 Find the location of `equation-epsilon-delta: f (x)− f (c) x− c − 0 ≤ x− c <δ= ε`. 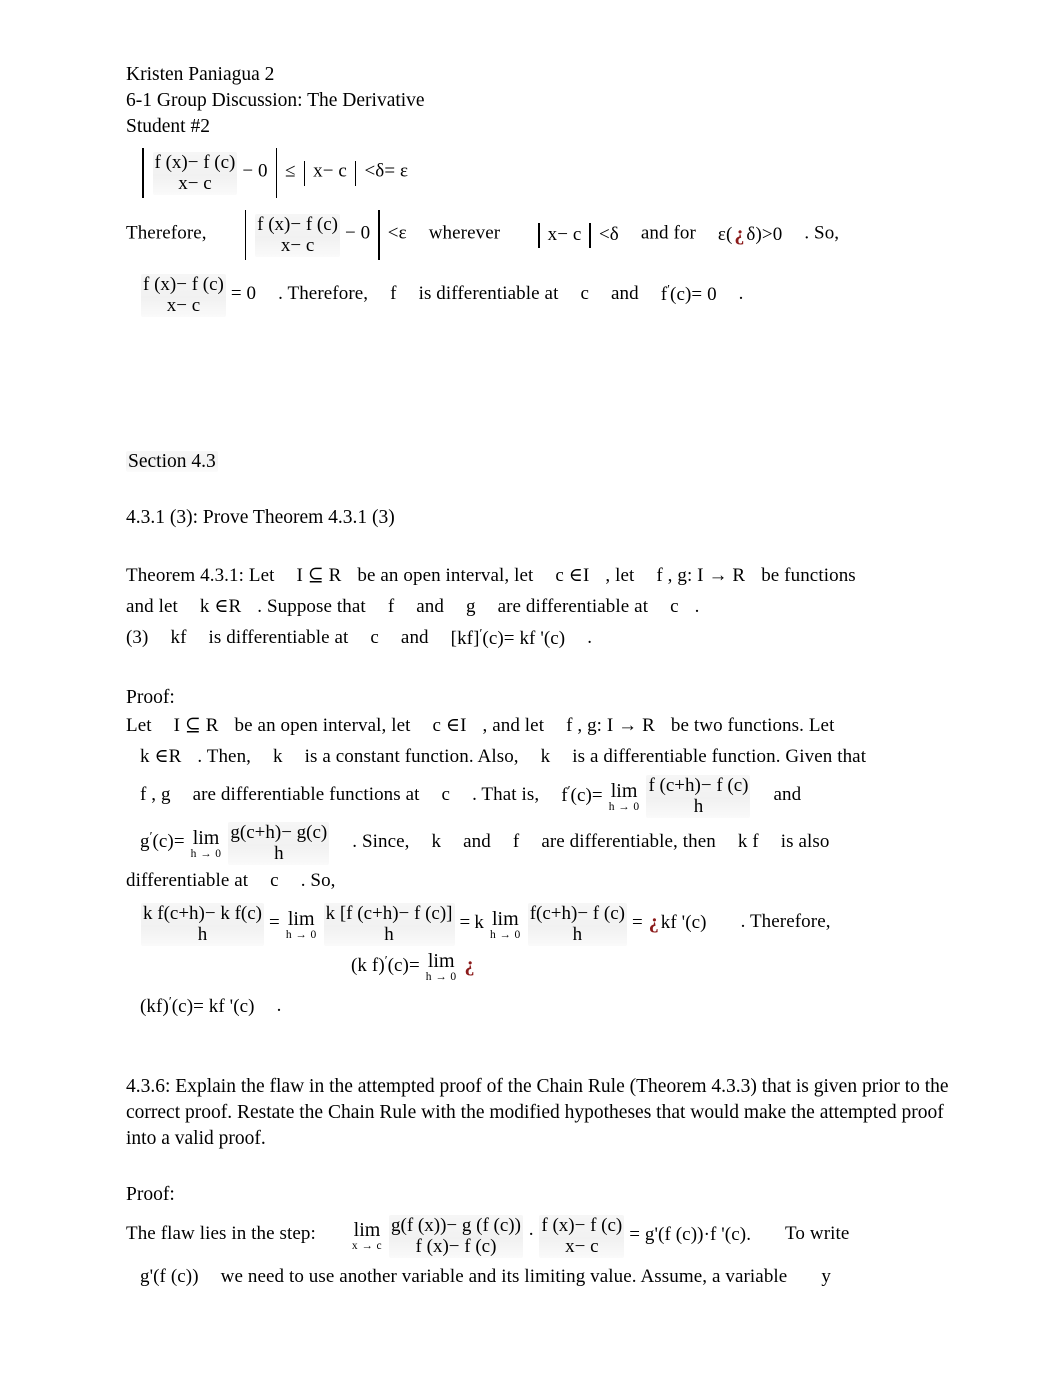

equation-epsilon-delta: f (x)− f (c) x− c − 0 ≤ x− c <δ= ε is located at coordinates (541, 173).